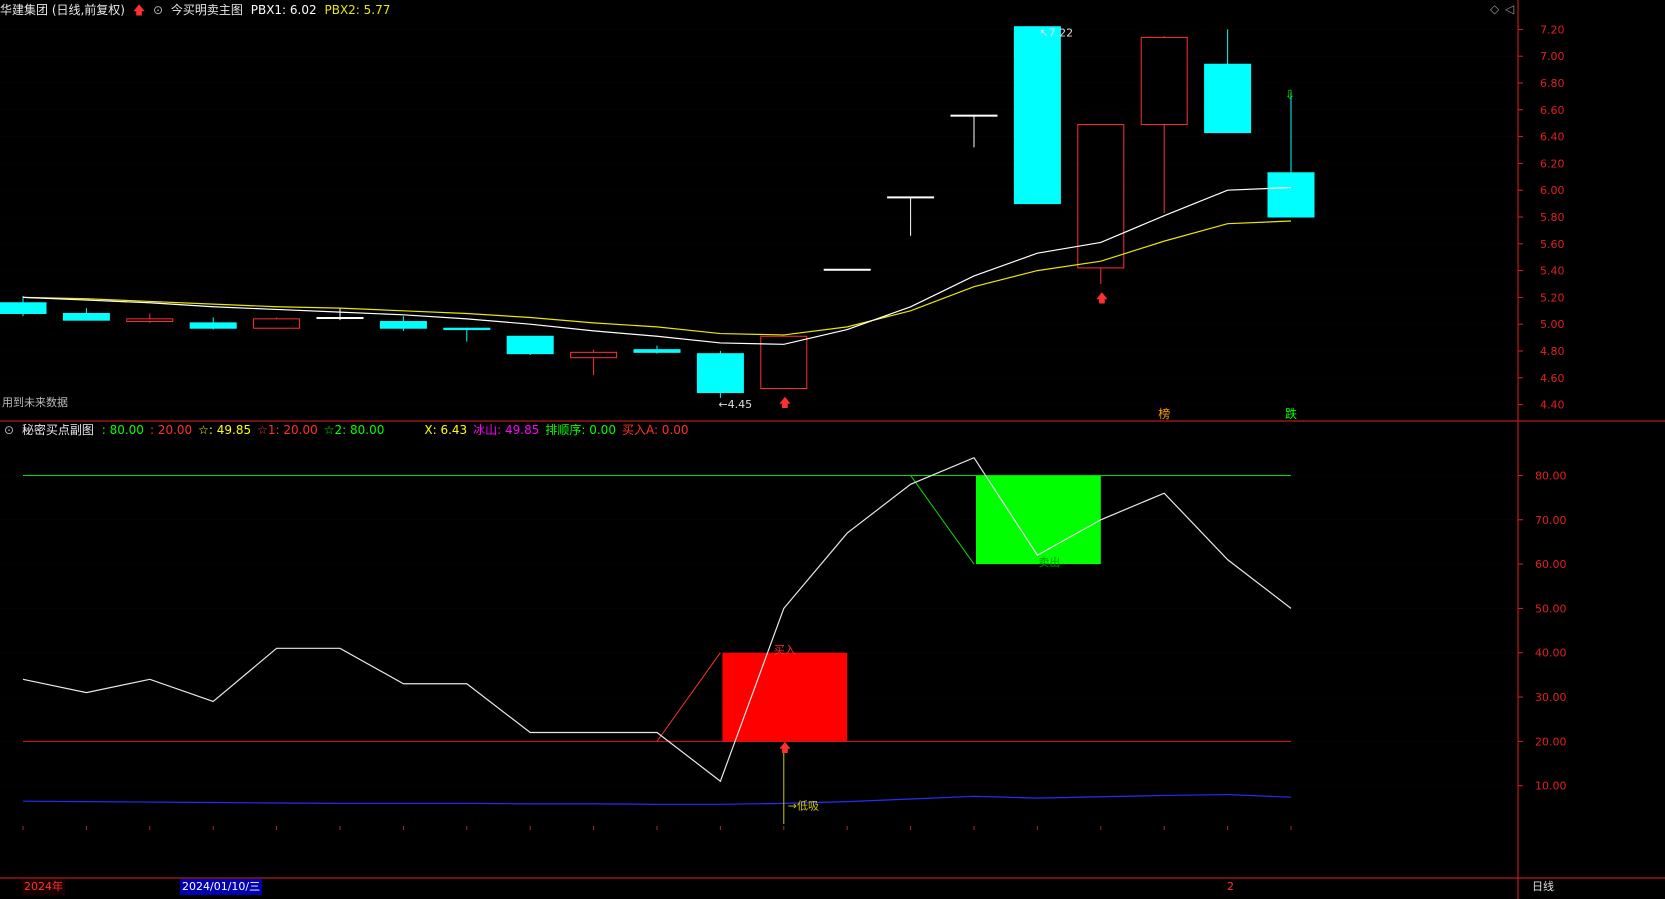  I want to click on y-tick-label: 7.00, so click(1552, 56).